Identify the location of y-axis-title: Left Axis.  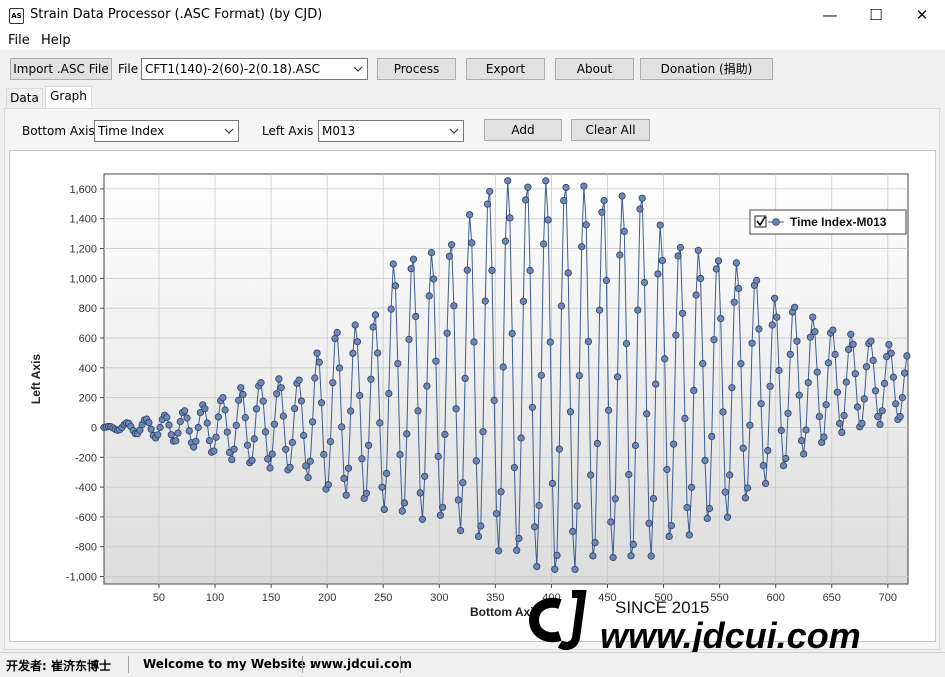
(36, 379).